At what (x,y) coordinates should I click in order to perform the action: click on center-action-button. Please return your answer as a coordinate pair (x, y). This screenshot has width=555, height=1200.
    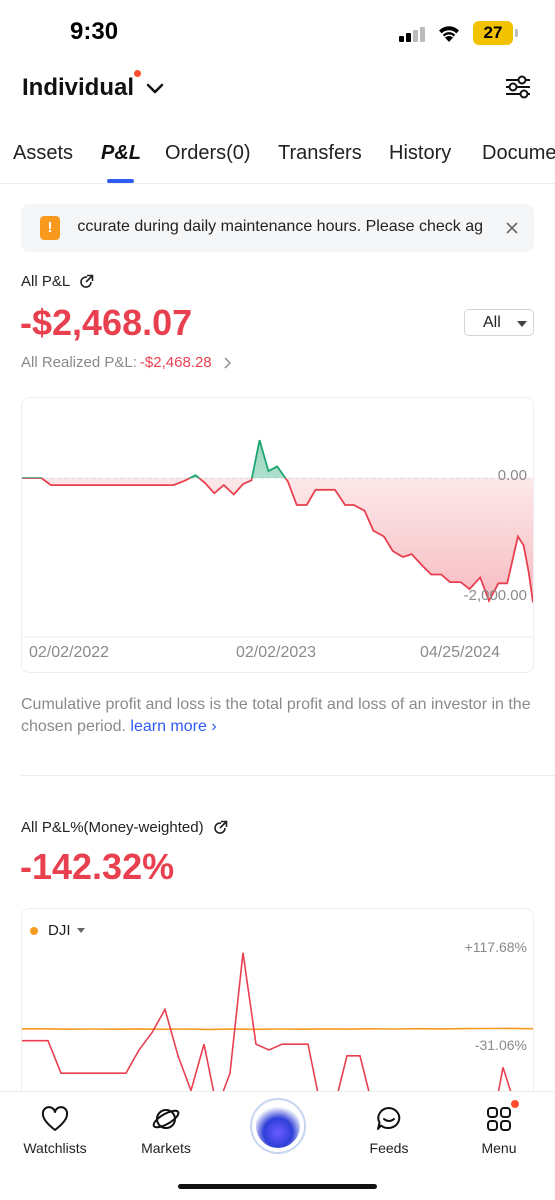
    Looking at the image, I should click on (278, 1126).